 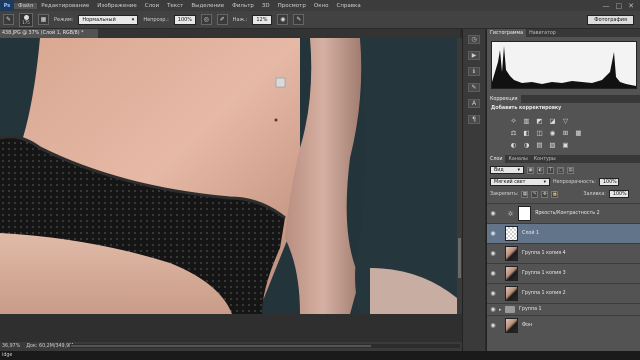 What do you see at coordinates (49, 33) in the screenshot?
I see `document-tab: 438.JPG @ 37% (Слой 1, RGB/8) *` at bounding box center [49, 33].